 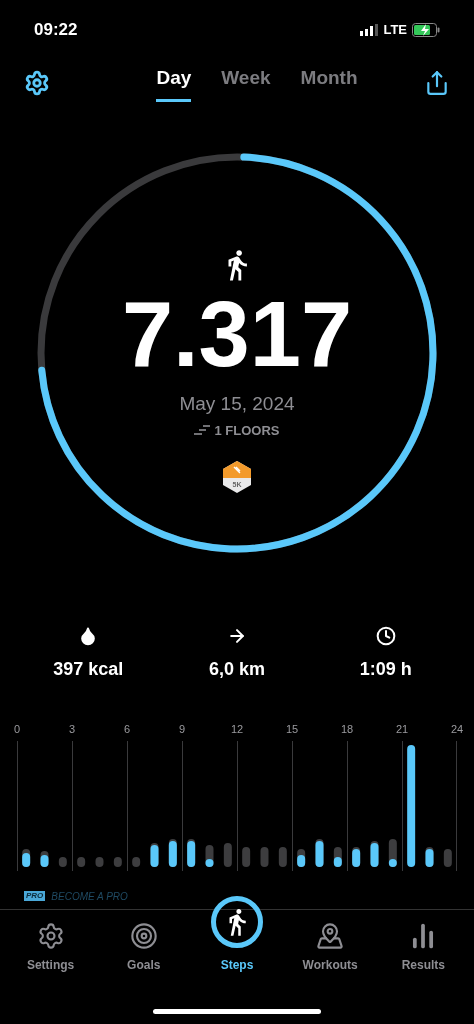 I want to click on nav-tab: Workouts, so click(x=330, y=943).